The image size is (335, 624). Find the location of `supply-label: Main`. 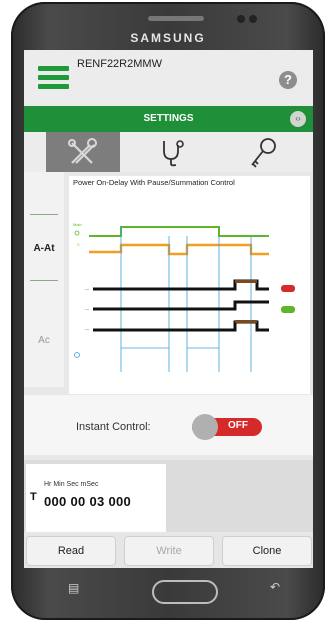

supply-label: Main is located at coordinates (77, 224).